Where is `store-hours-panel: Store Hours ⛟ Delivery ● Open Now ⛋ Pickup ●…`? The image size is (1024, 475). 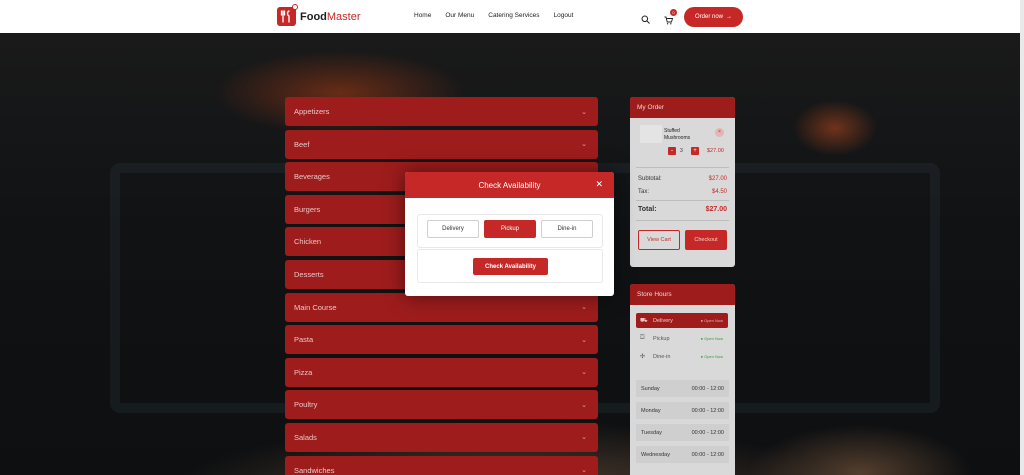
store-hours-panel: Store Hours ⛟ Delivery ● Open Now ⛋ Pickup ●… is located at coordinates (682, 379).